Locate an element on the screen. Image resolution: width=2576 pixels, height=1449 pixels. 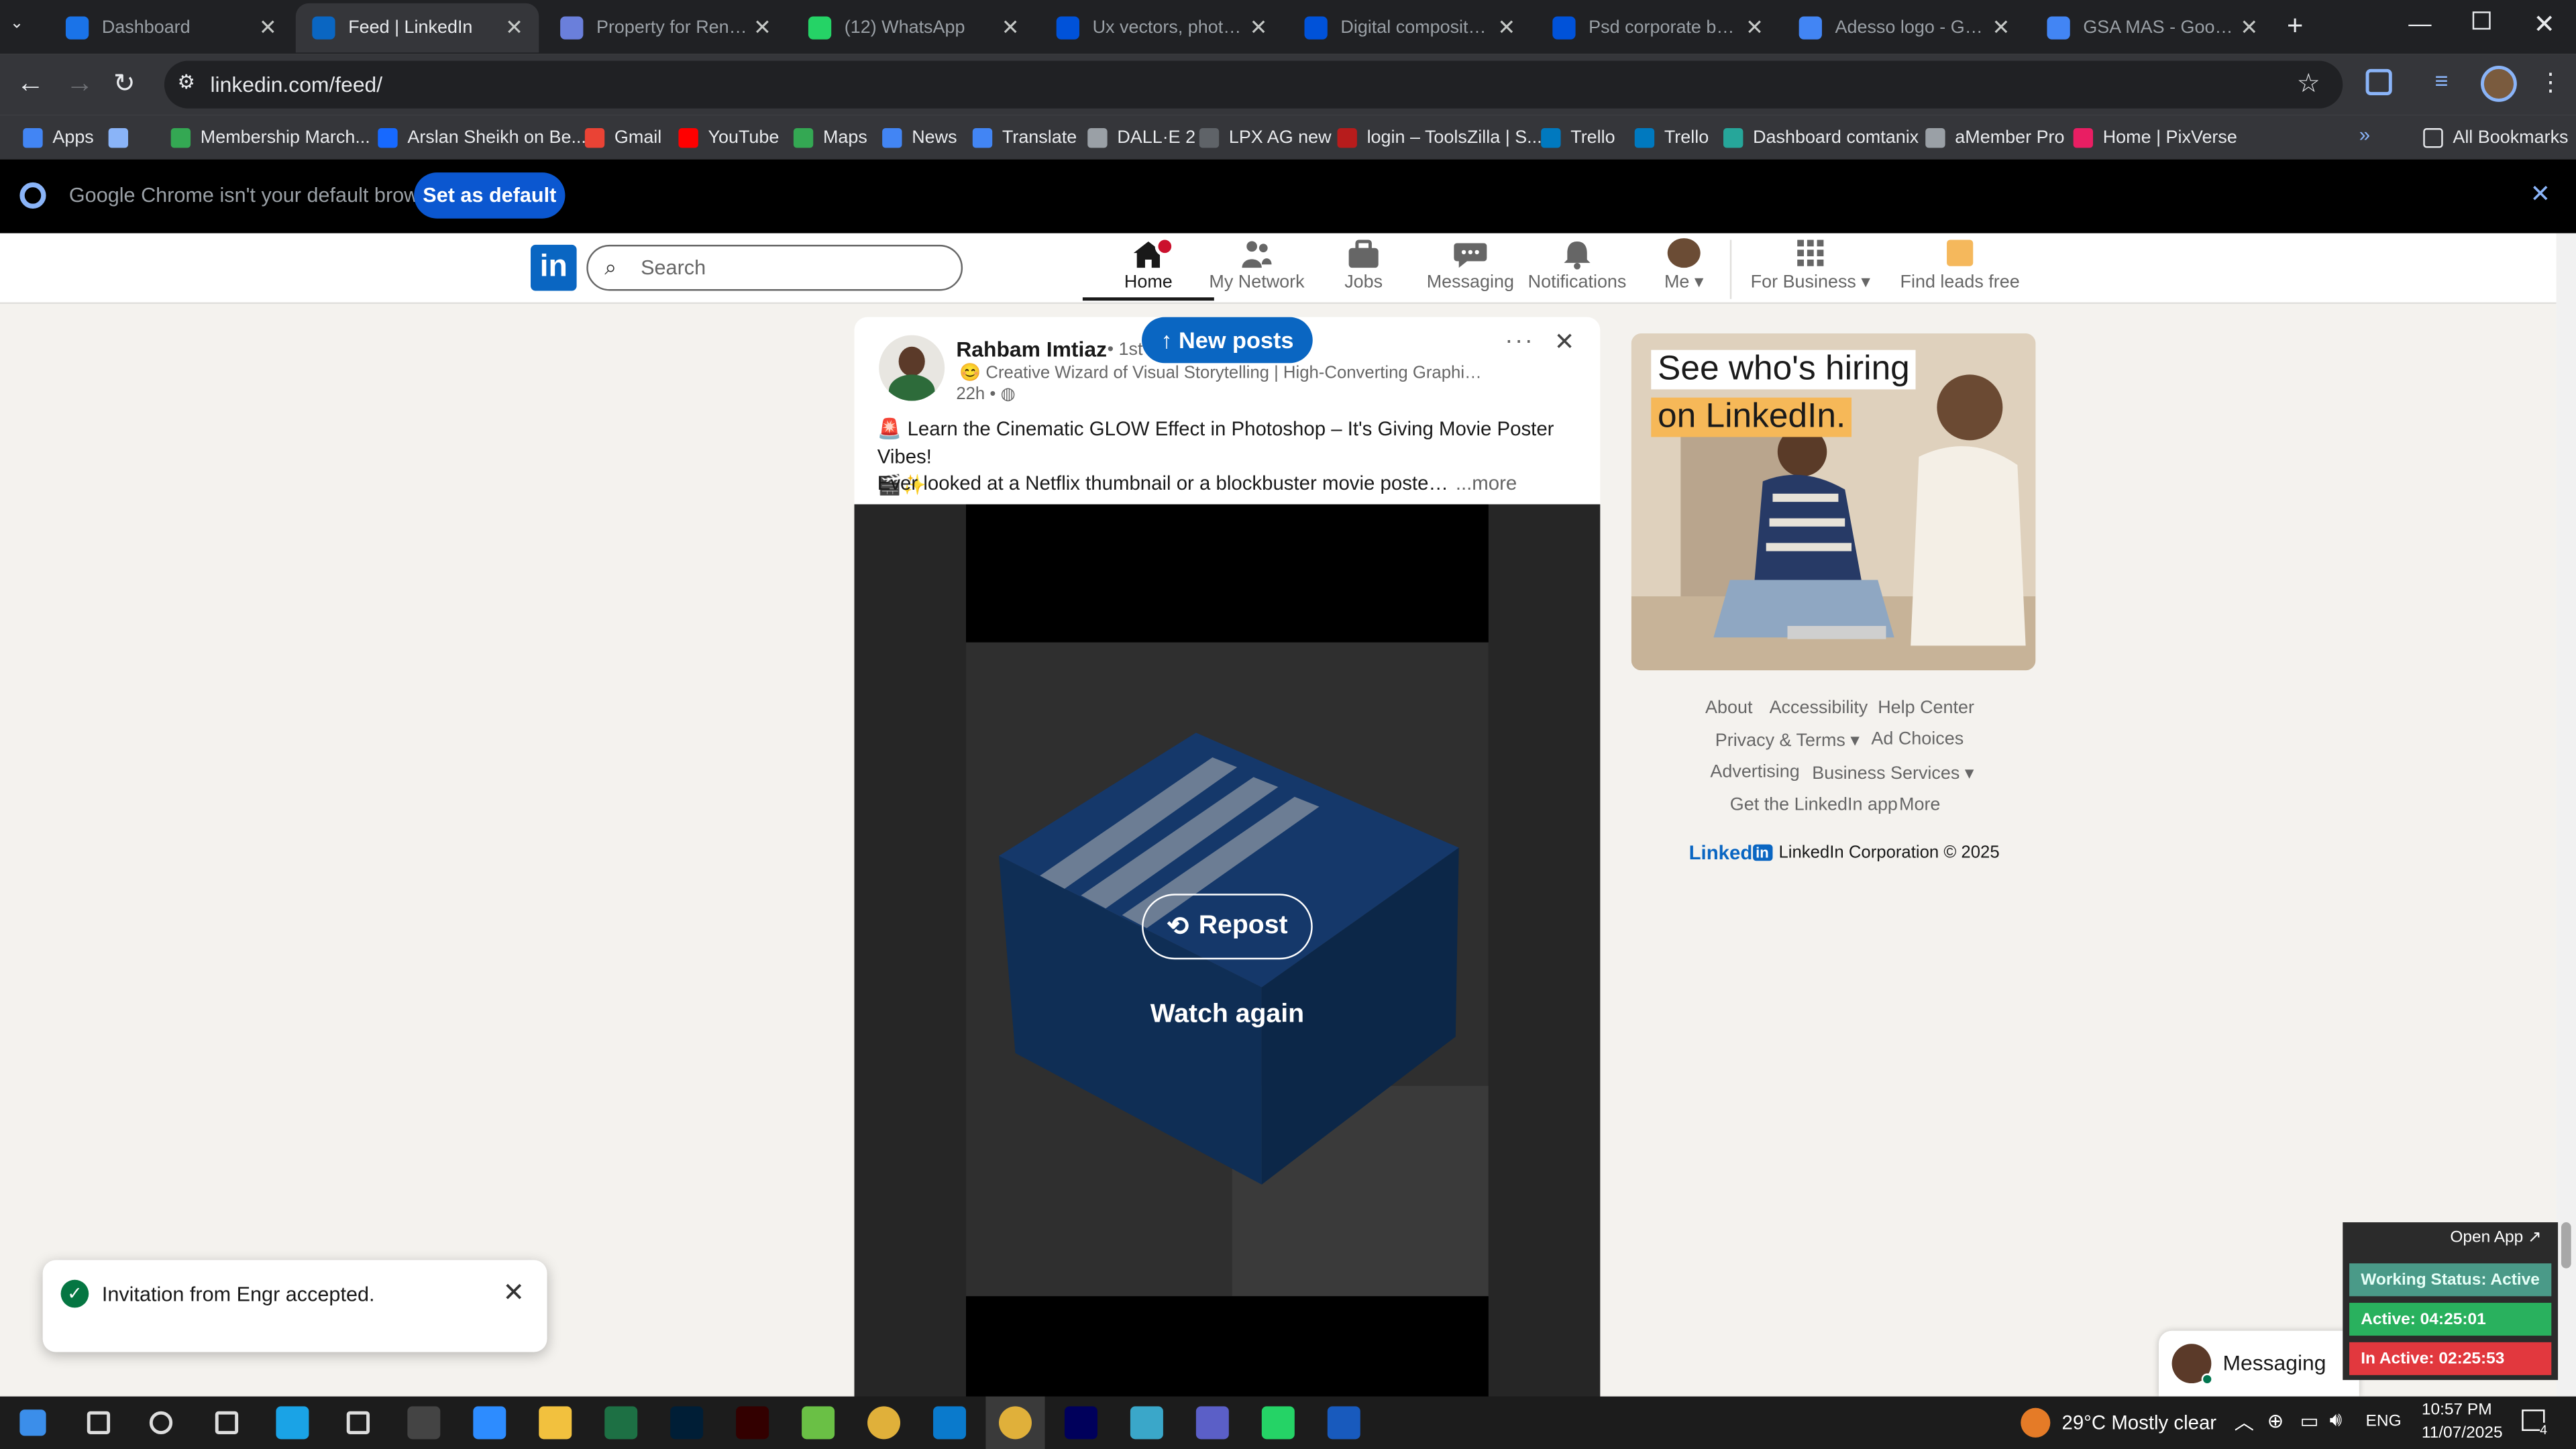
tab-5: Digital composite im ✕ is located at coordinates (1409, 27).